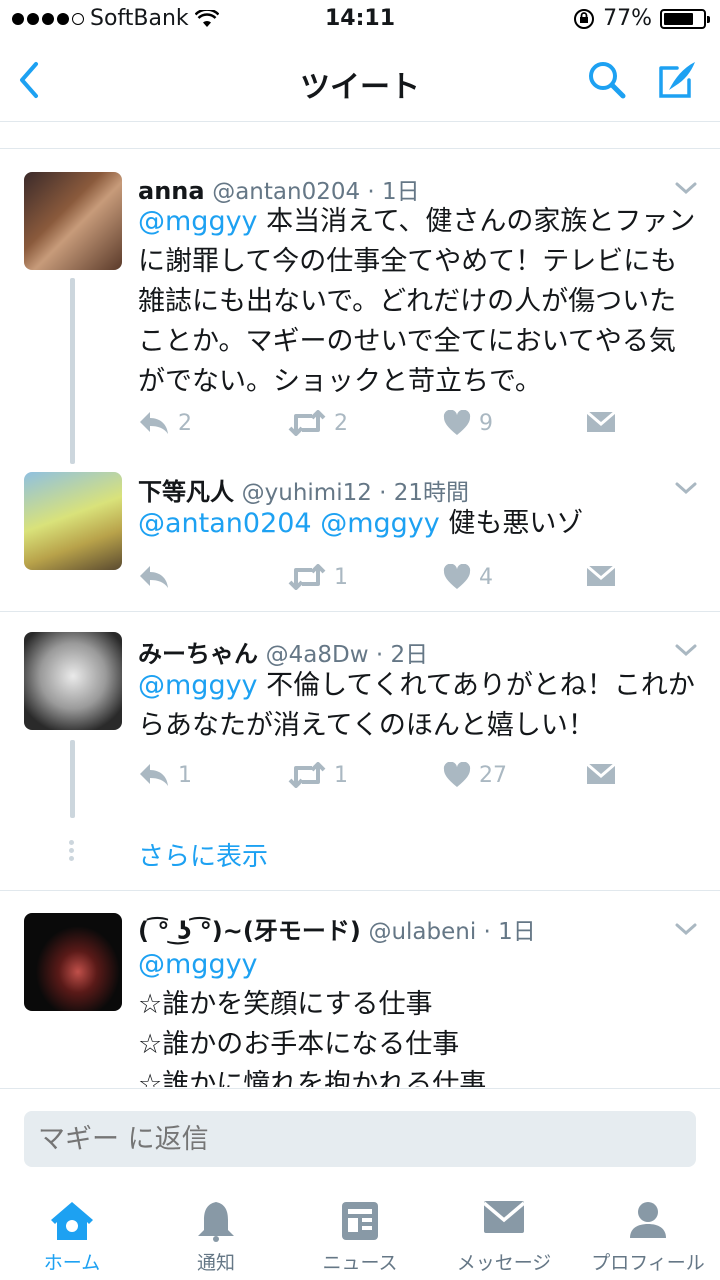  Describe the element at coordinates (249, 931) in the screenshot. I see `author-name: ( ͡° ͜ʖ ͡°)~(牙モード)` at that location.